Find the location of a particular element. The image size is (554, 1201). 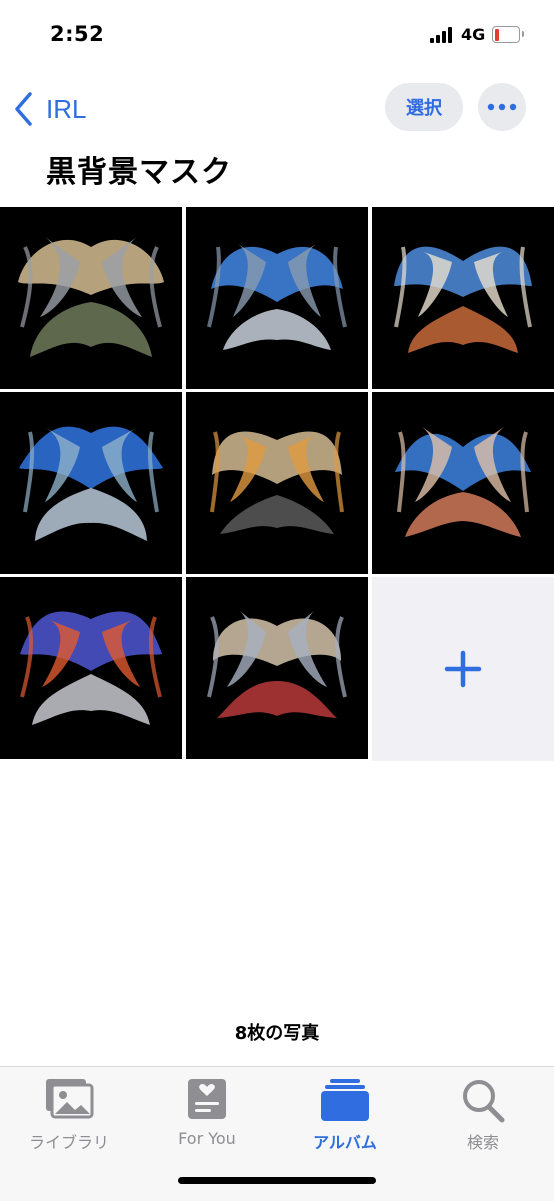

back-button: IRL is located at coordinates (49, 109).